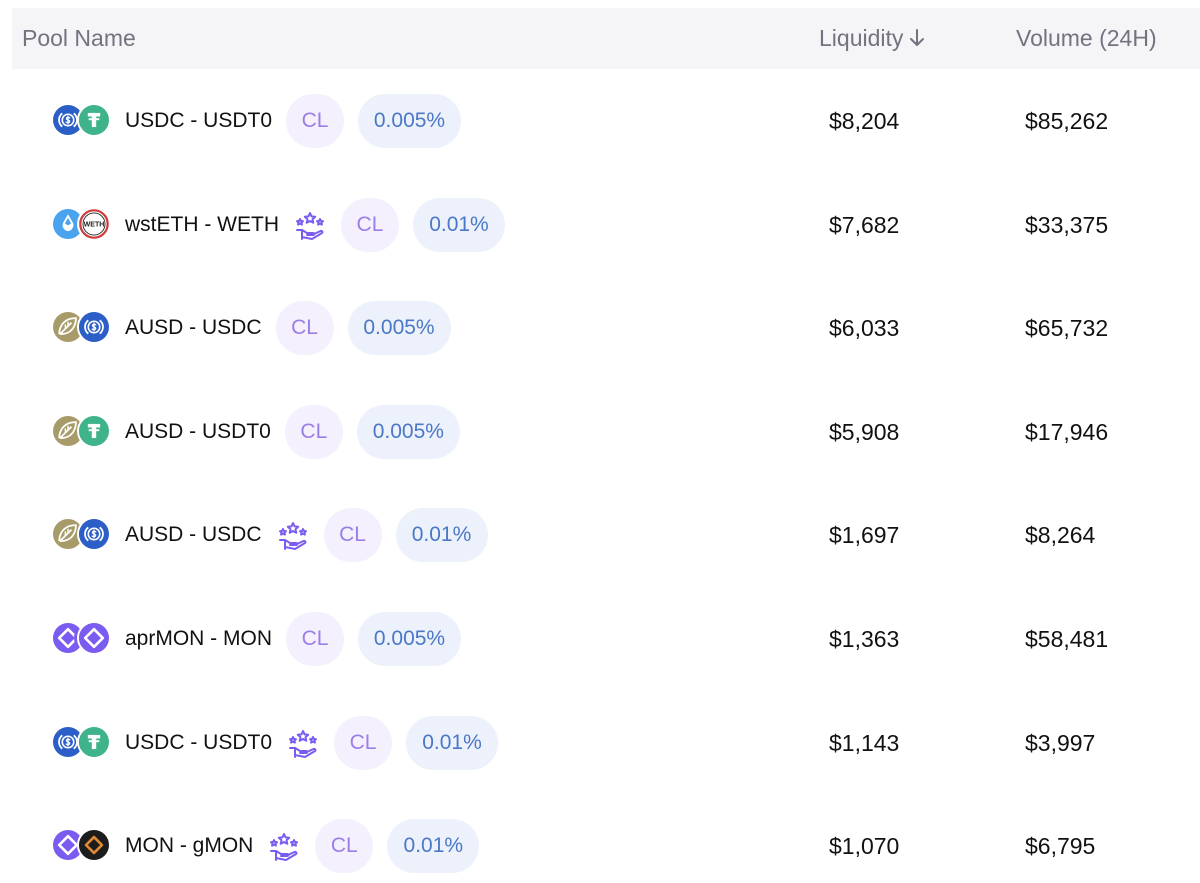 The height and width of the screenshot is (883, 1200). Describe the element at coordinates (1067, 431) in the screenshot. I see `volume-value: $17,946` at that location.